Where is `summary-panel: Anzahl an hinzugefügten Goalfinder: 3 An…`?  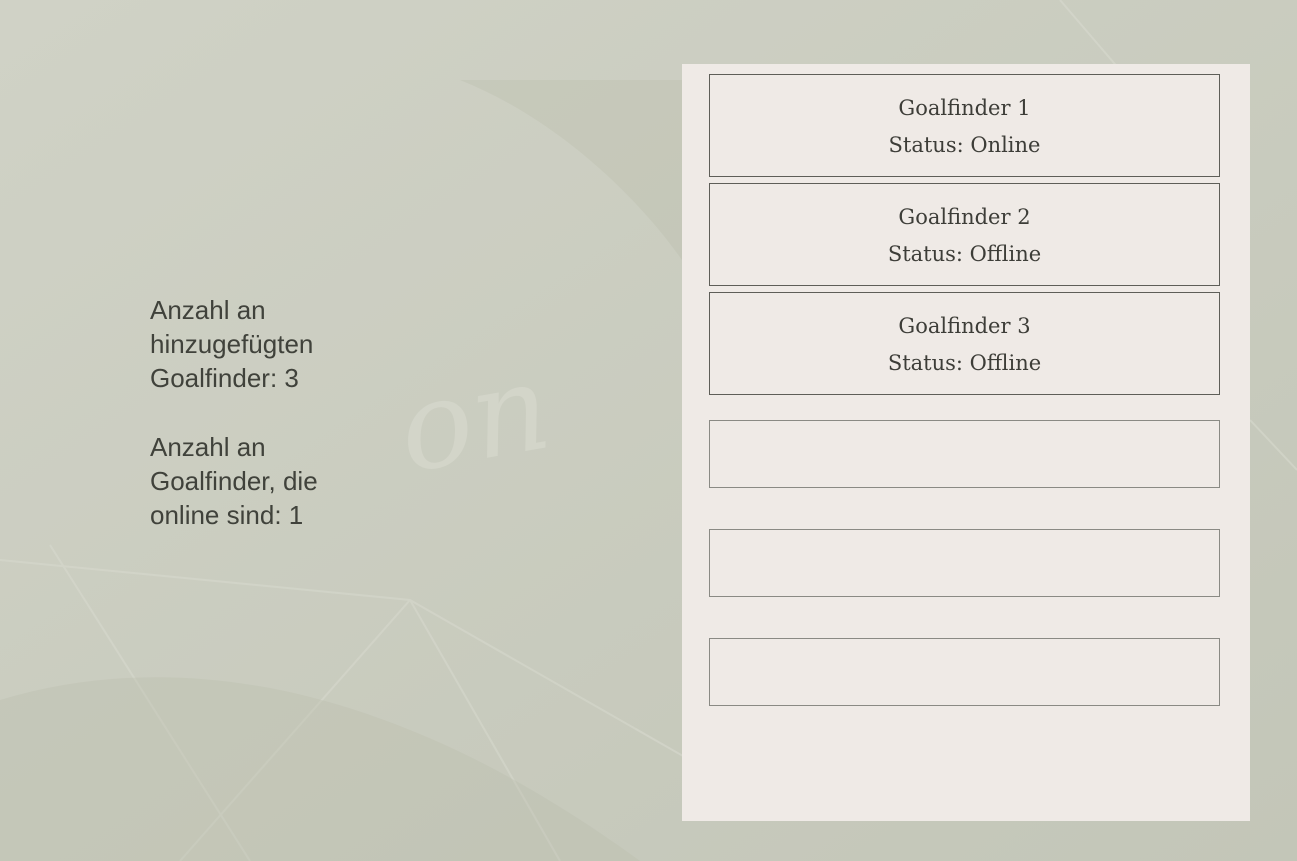 summary-panel: Anzahl an hinzugefügten Goalfinder: 3 An… is located at coordinates (265, 430).